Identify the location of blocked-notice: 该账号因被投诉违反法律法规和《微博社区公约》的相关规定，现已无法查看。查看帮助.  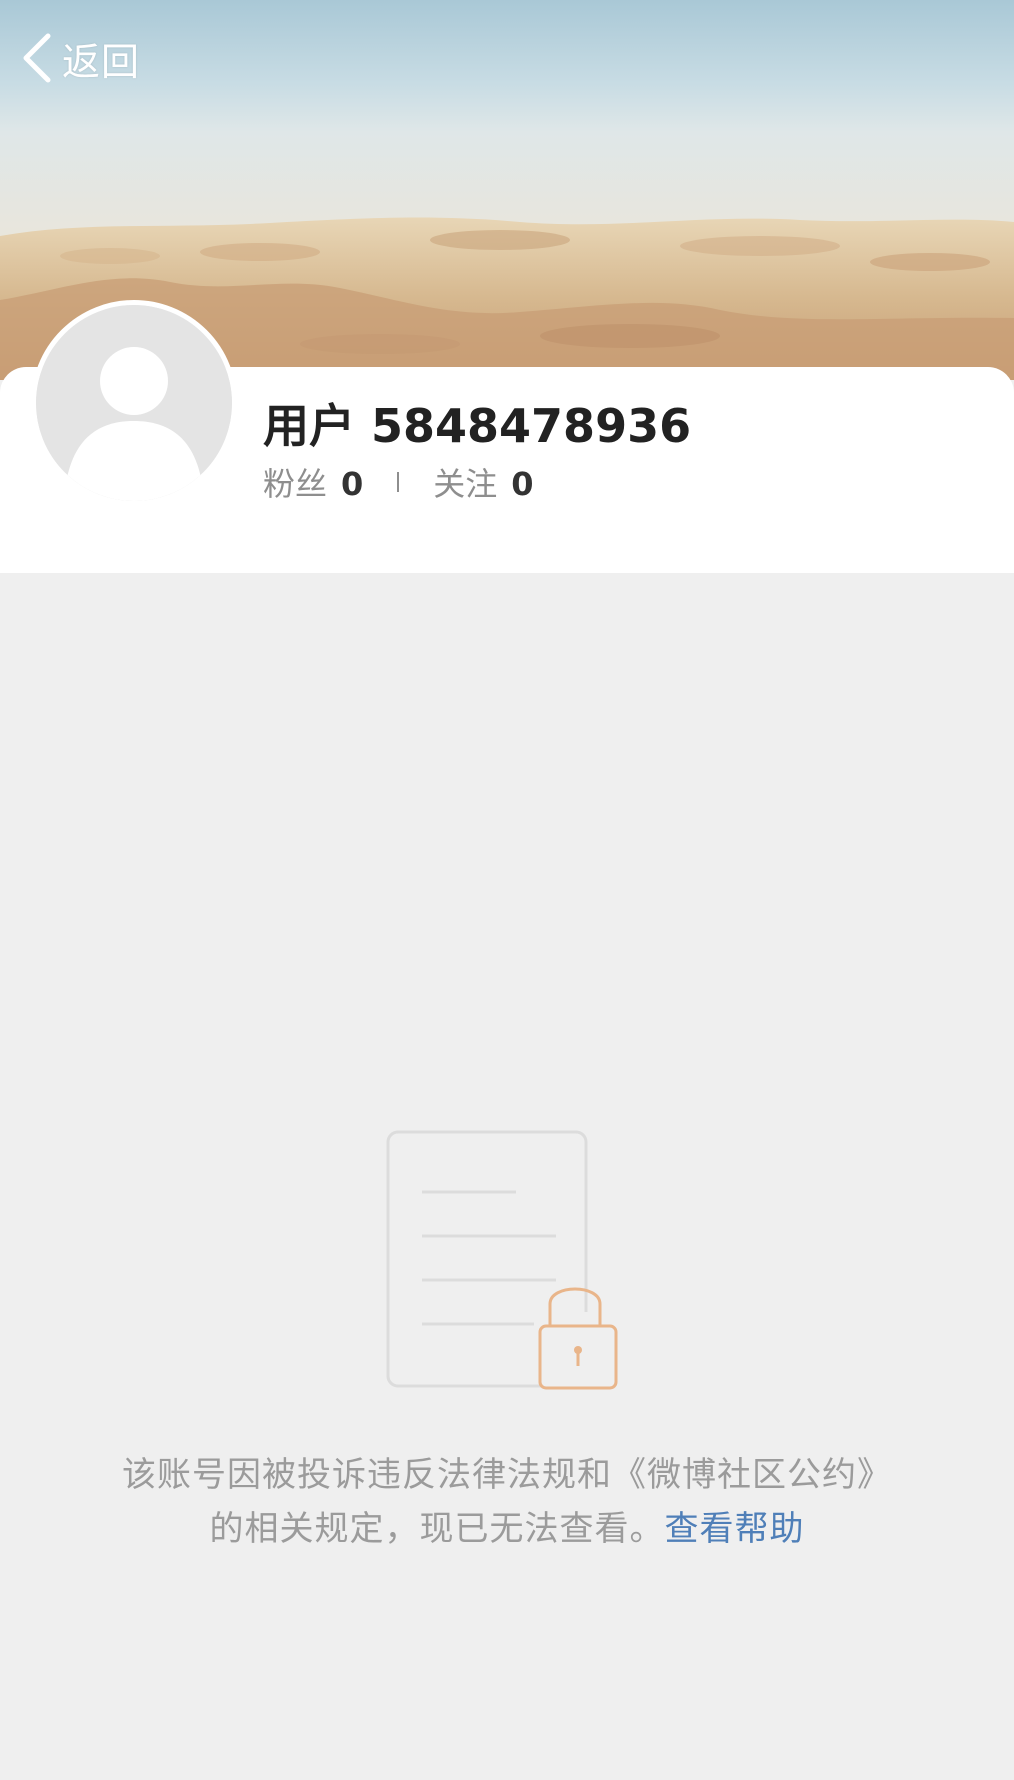
(507, 1502).